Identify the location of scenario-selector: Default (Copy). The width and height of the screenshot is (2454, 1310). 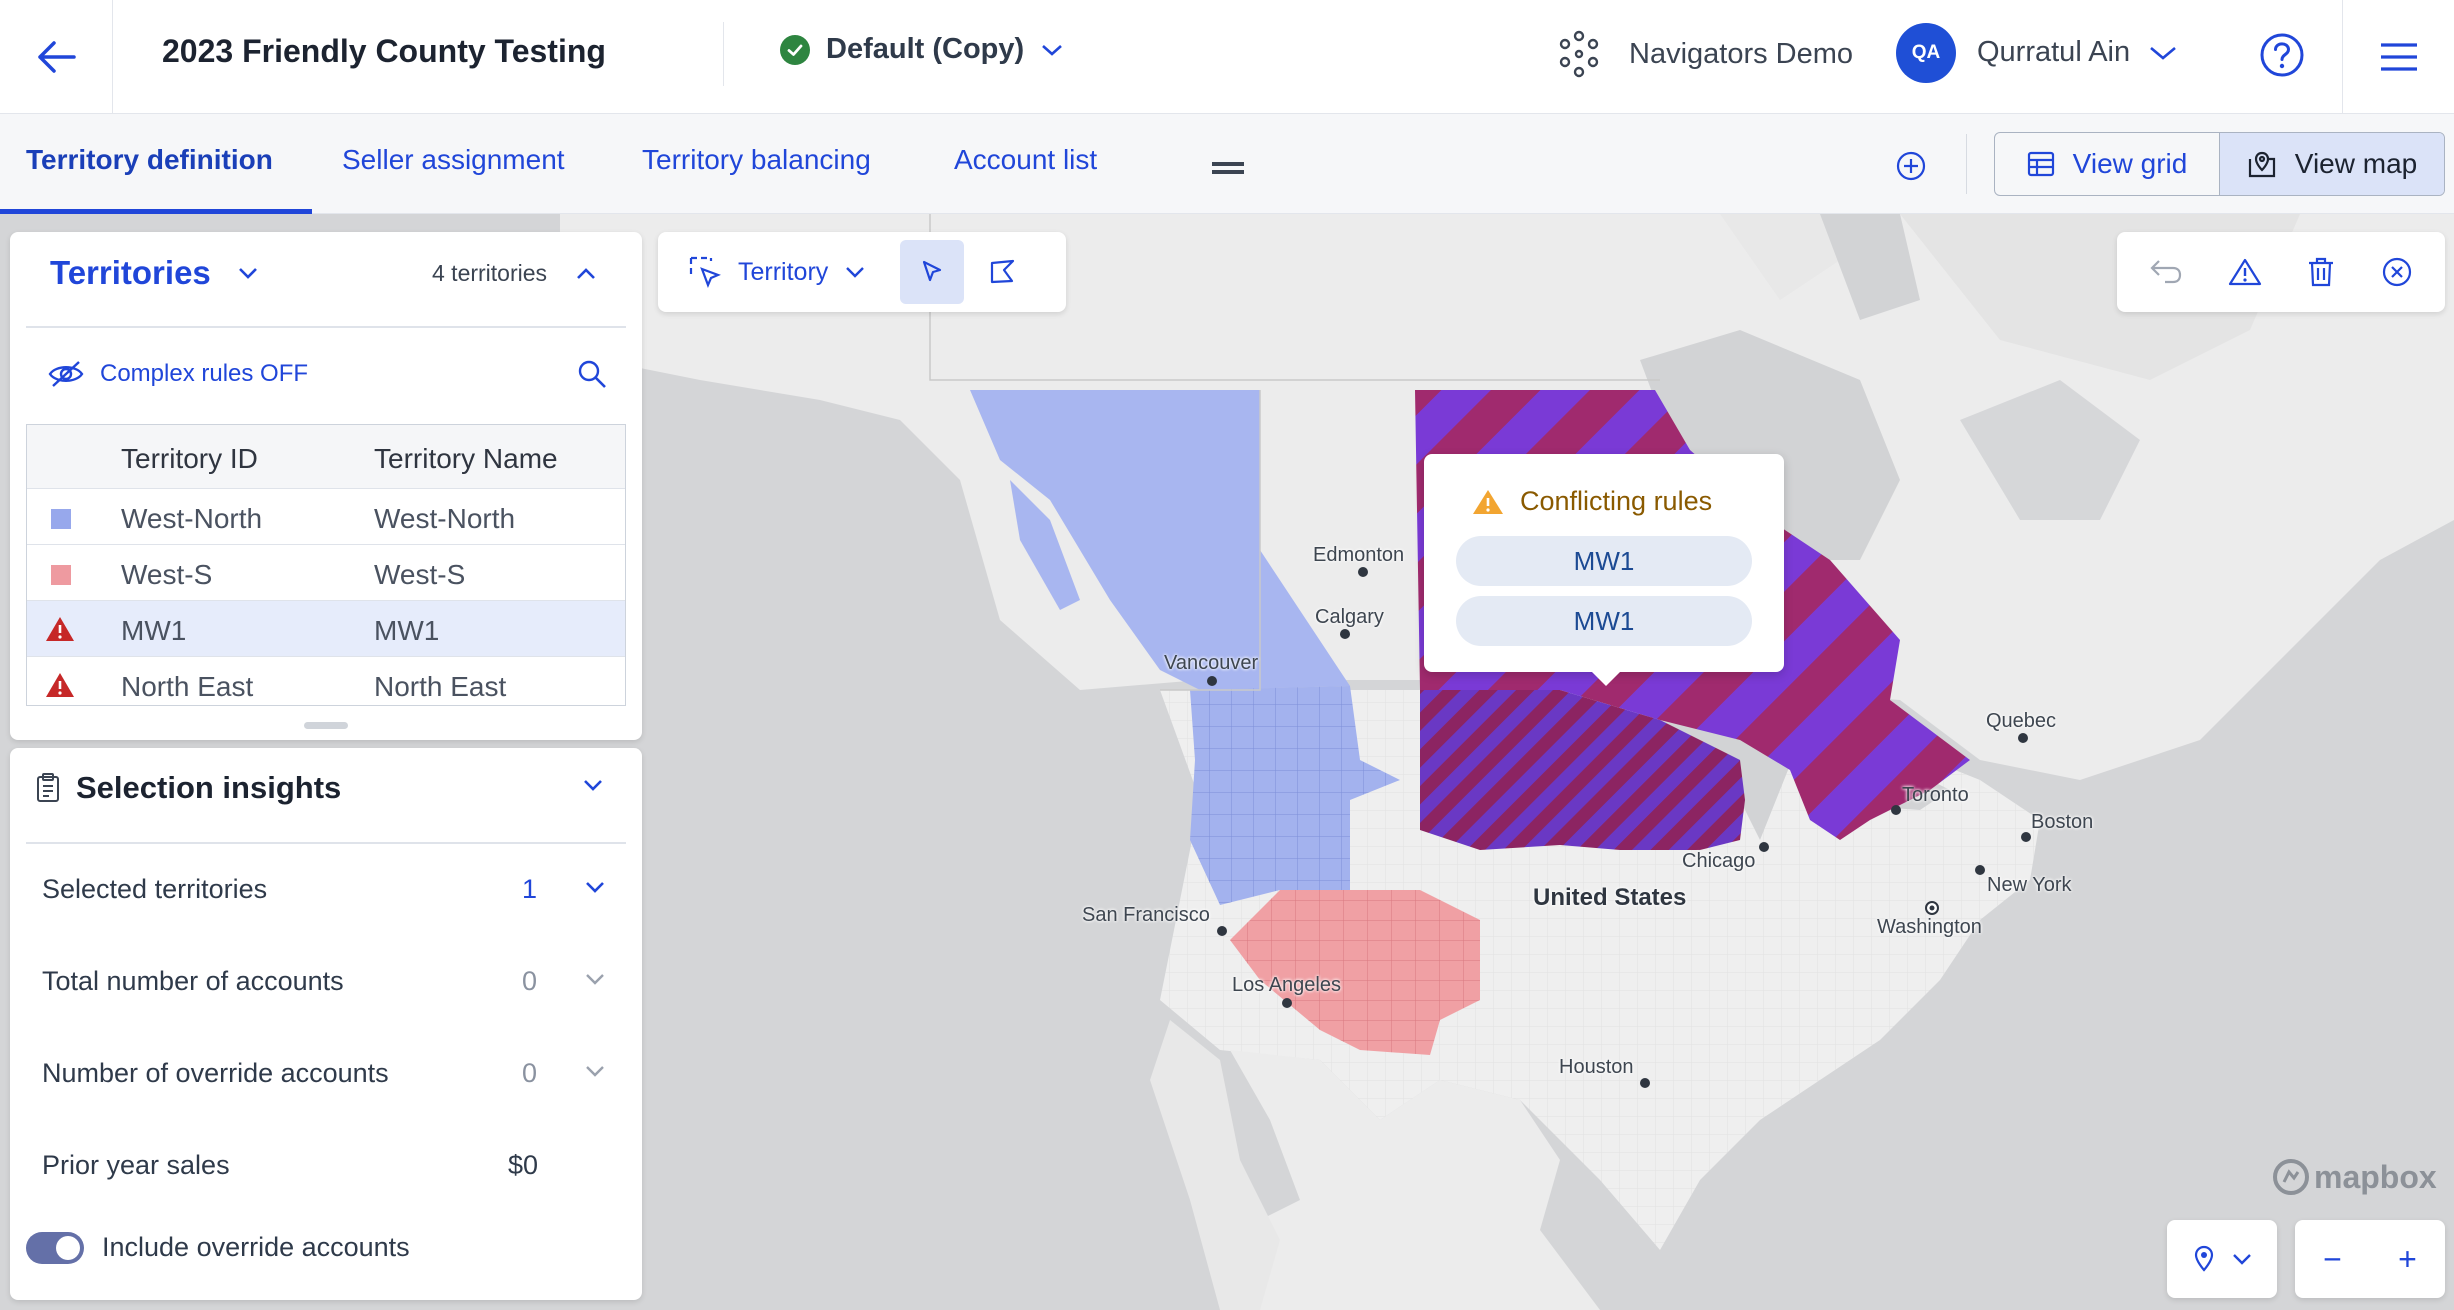
(922, 49).